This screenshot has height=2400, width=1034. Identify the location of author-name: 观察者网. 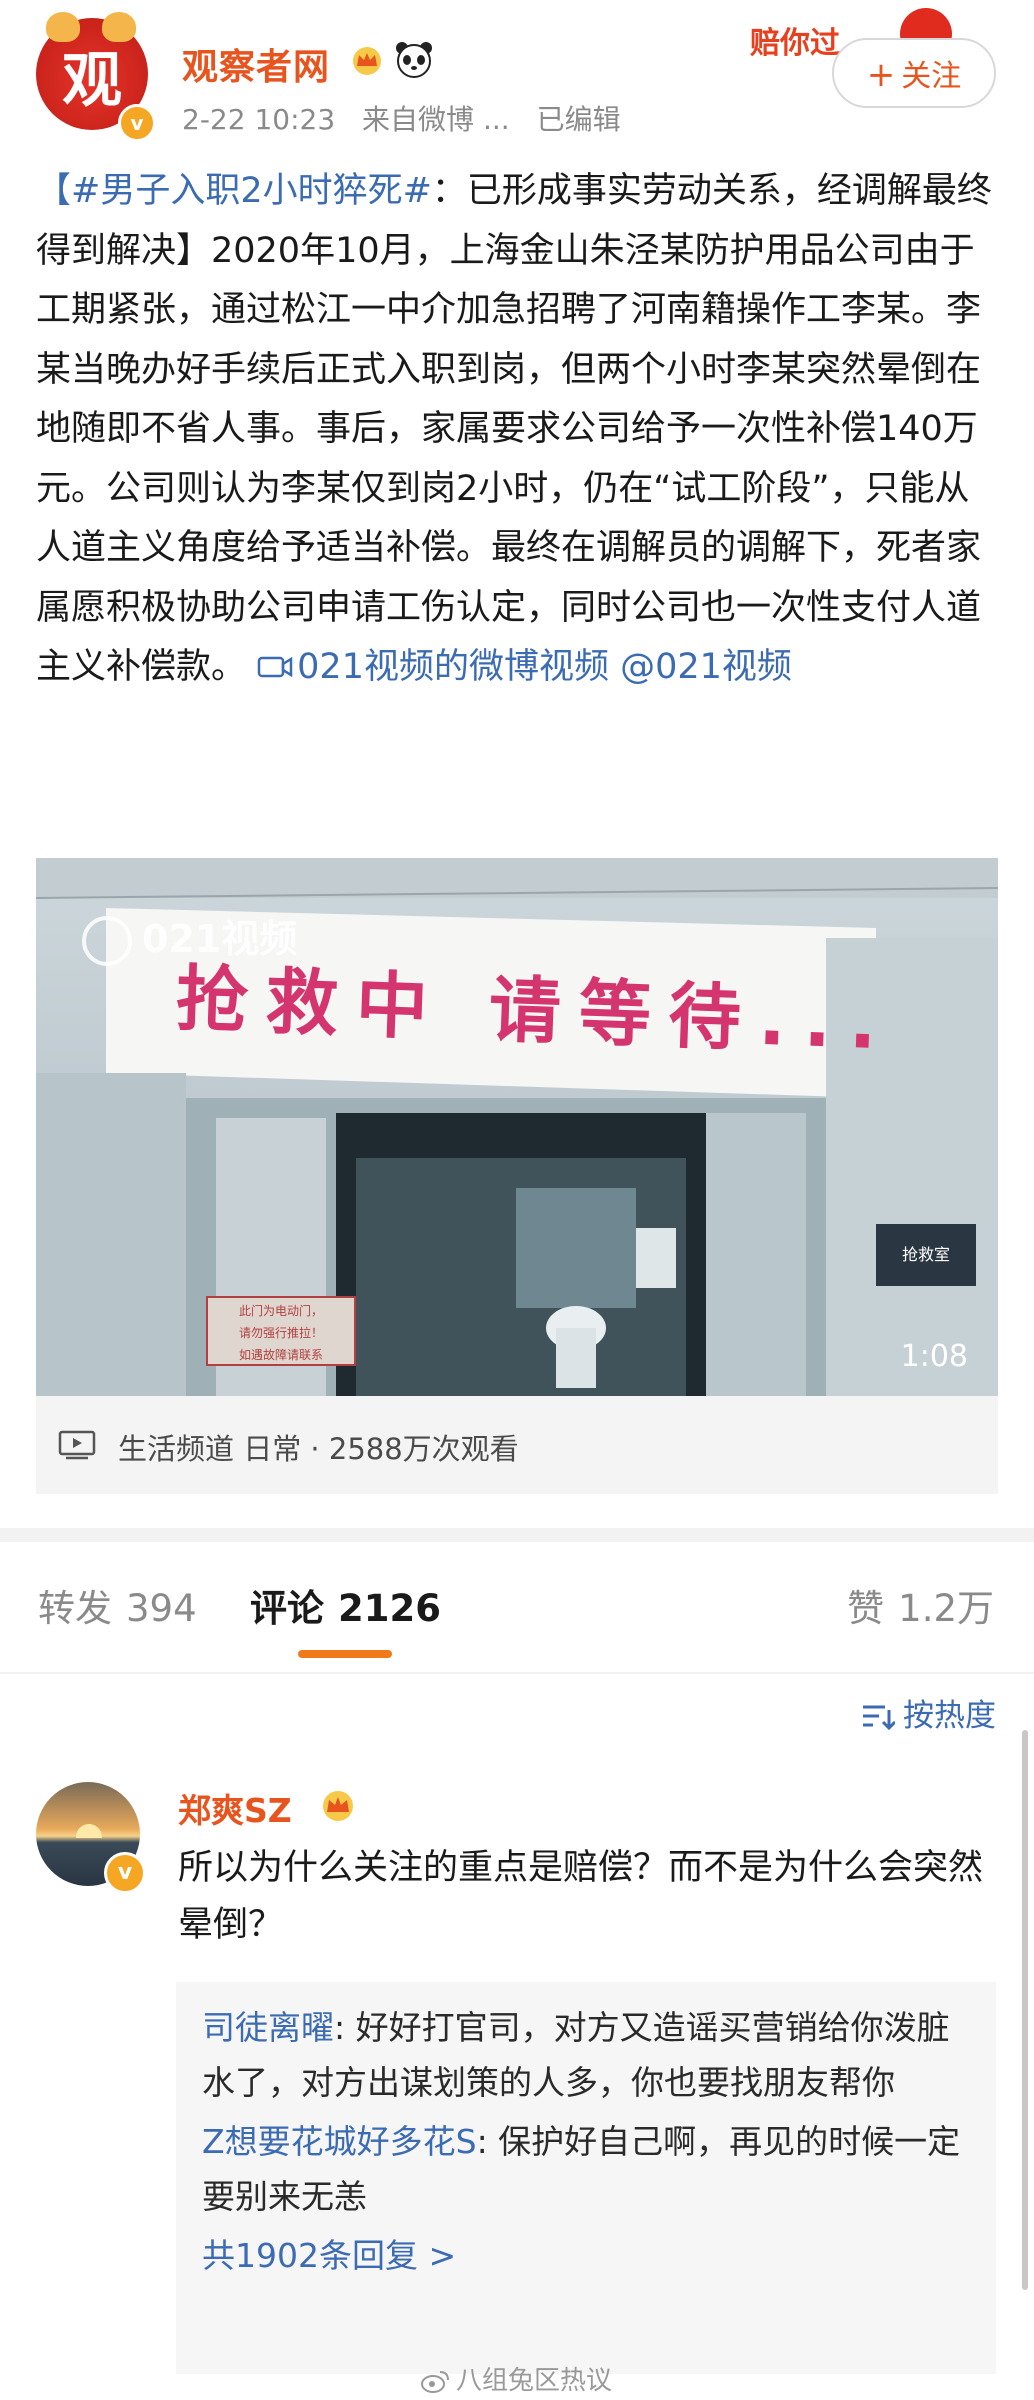
(256, 64).